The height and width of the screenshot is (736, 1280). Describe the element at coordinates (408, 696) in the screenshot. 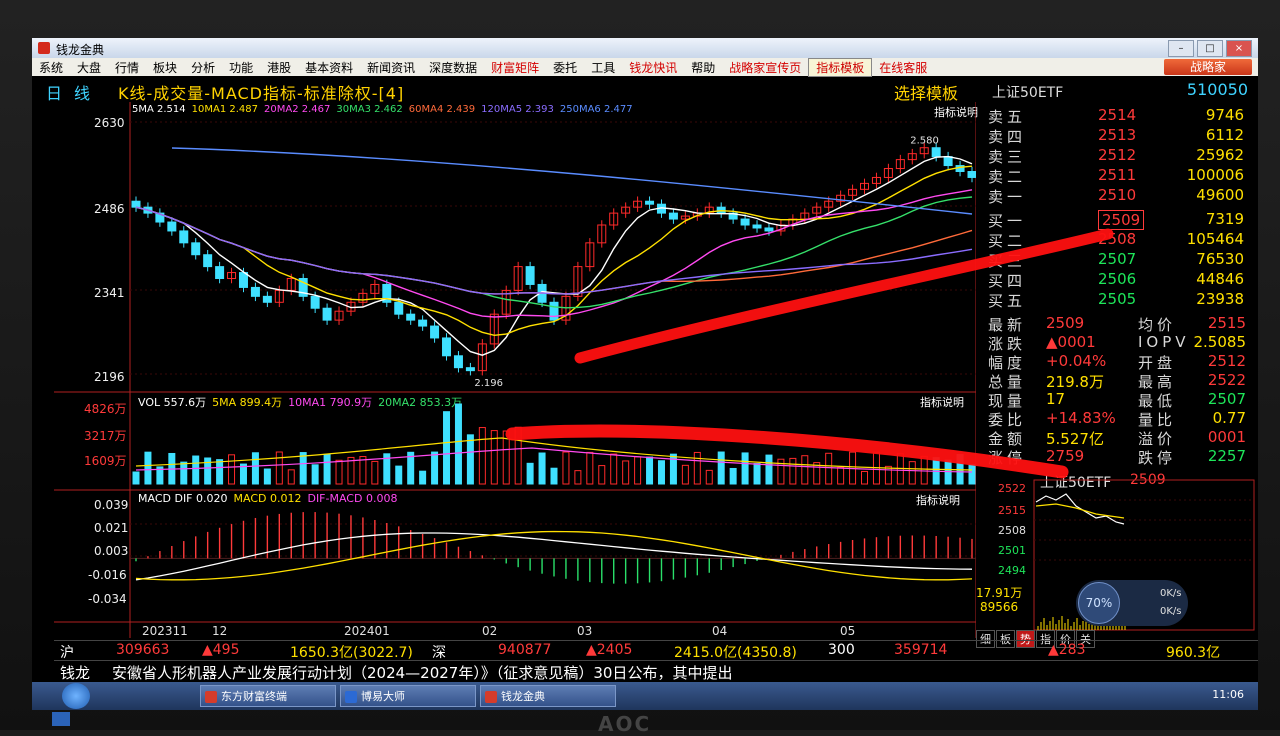

I see `taskbar-item: 博易大师` at that location.